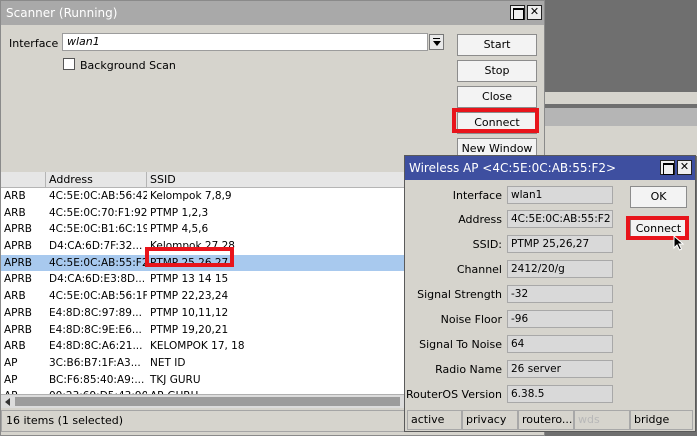 This screenshot has height=436, width=697. I want to click on table-header: Address SSID, so click(203, 180).